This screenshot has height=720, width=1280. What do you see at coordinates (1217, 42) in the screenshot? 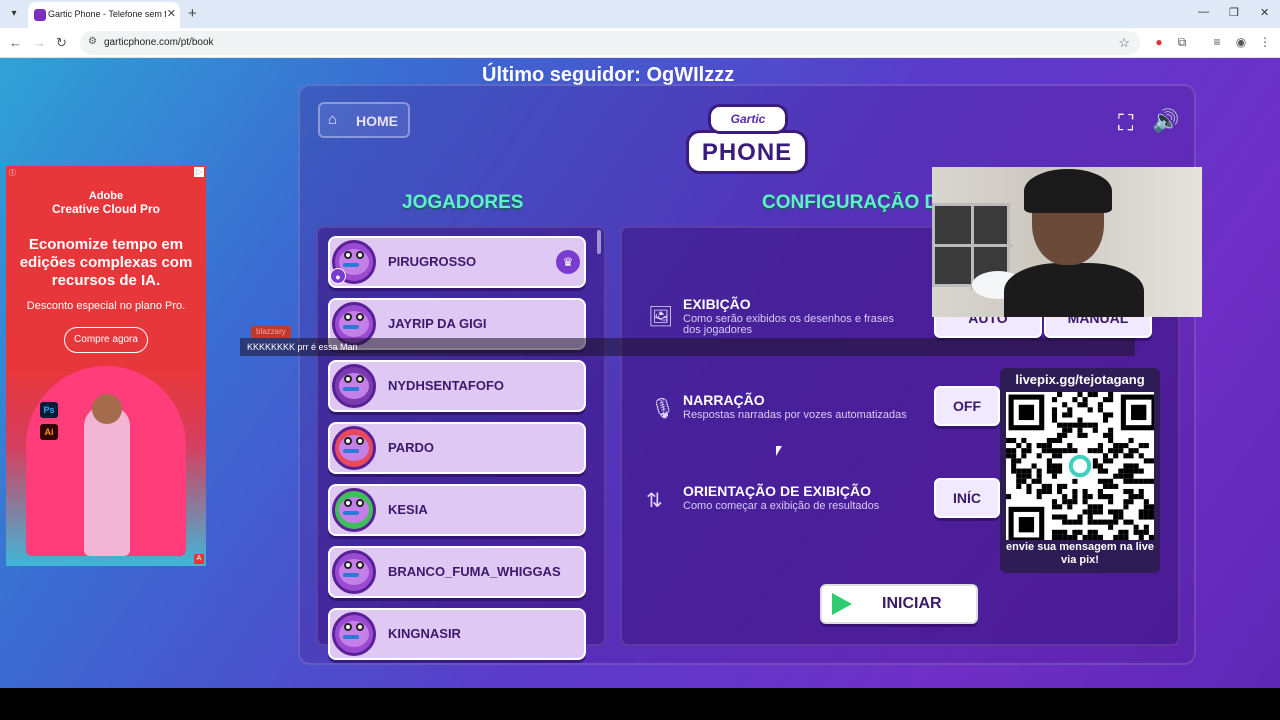
I see `media-control-icon: ≡` at bounding box center [1217, 42].